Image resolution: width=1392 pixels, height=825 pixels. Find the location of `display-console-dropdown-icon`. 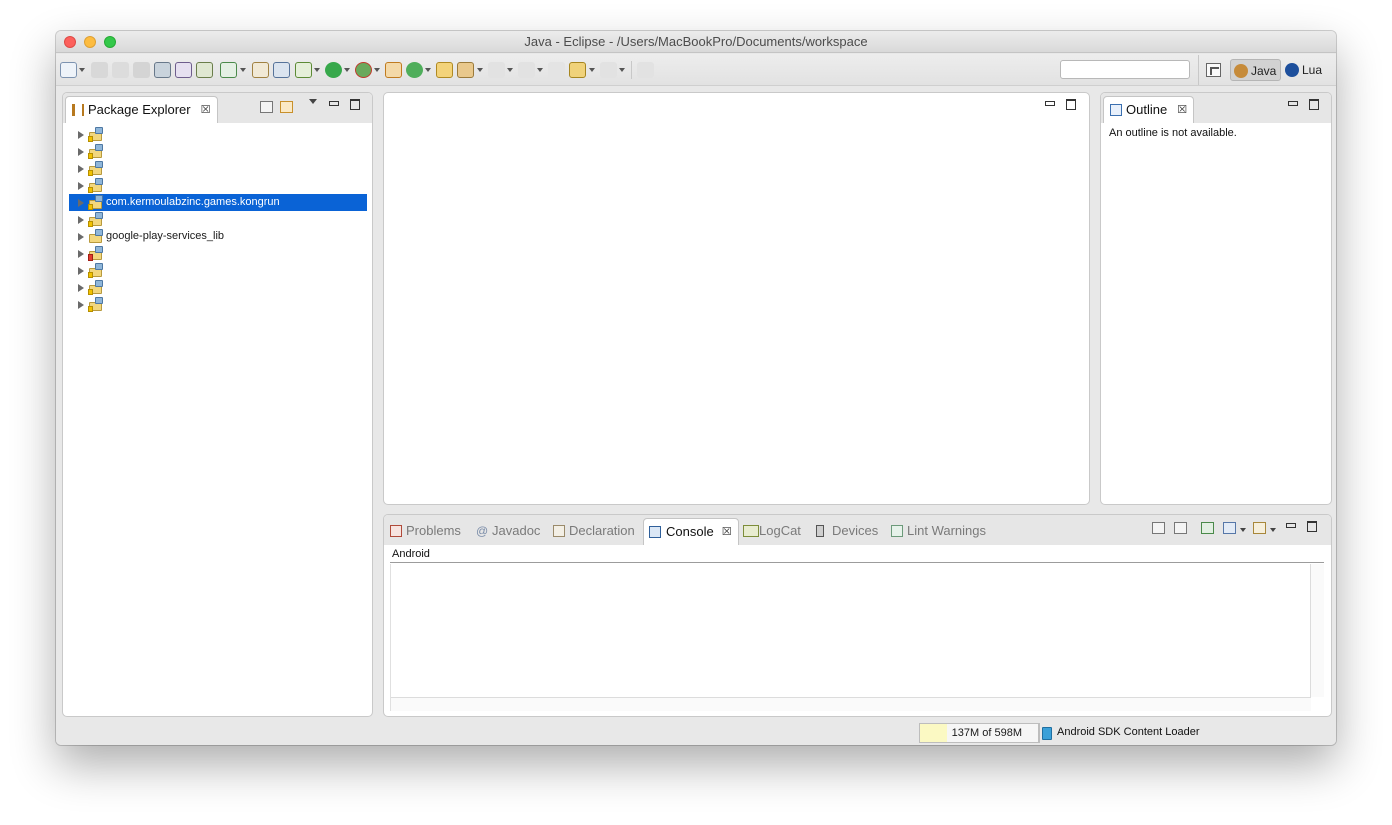

display-console-dropdown-icon is located at coordinates (1243, 530).